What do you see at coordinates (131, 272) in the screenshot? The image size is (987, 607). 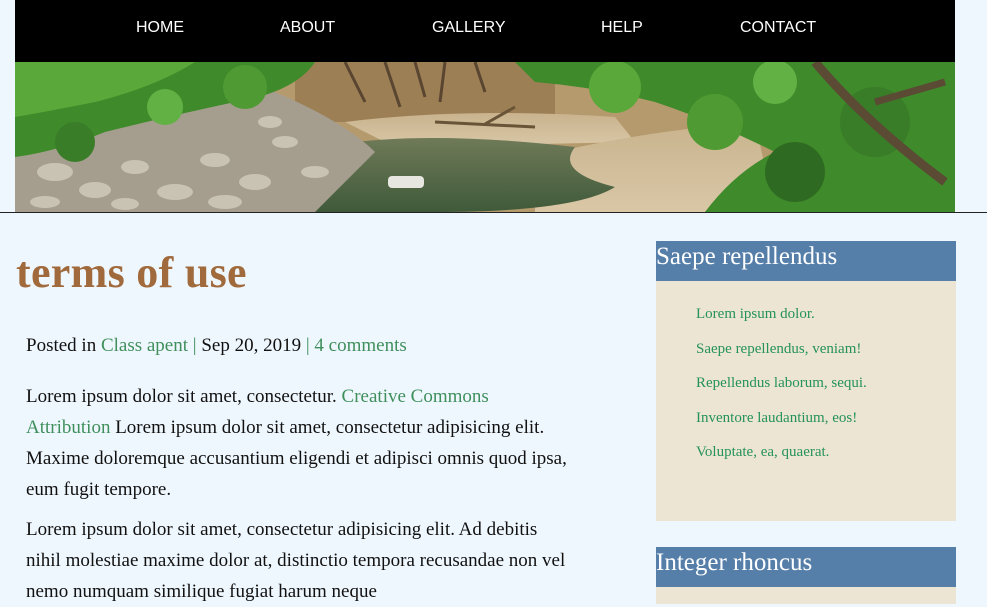 I see `page-title: terms of use` at bounding box center [131, 272].